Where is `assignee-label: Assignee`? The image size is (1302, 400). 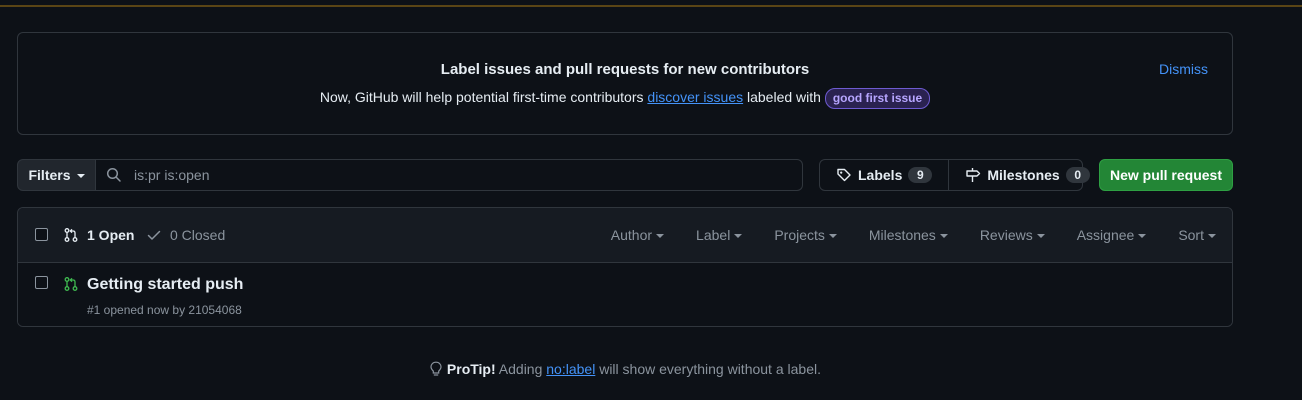
assignee-label: Assignee is located at coordinates (1105, 235).